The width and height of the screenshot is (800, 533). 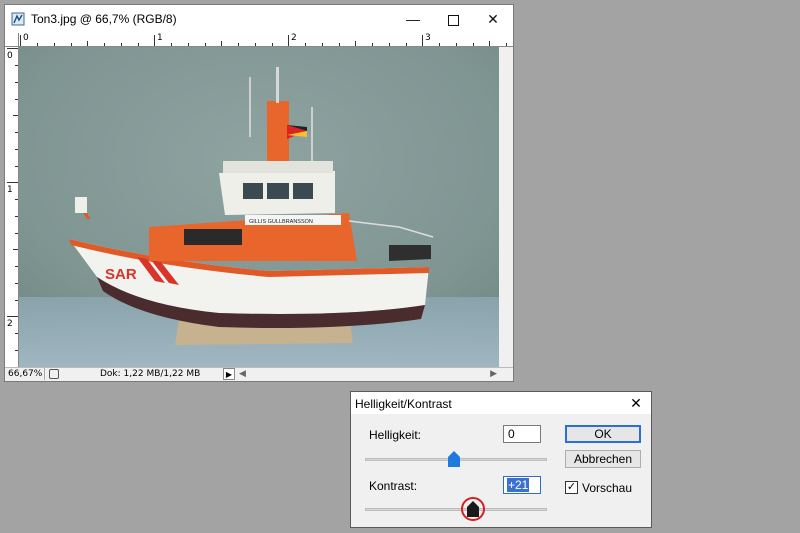 What do you see at coordinates (104, 19) in the screenshot?
I see `document-title: Ton3.jpg @ 66,7% (RGB/8)` at bounding box center [104, 19].